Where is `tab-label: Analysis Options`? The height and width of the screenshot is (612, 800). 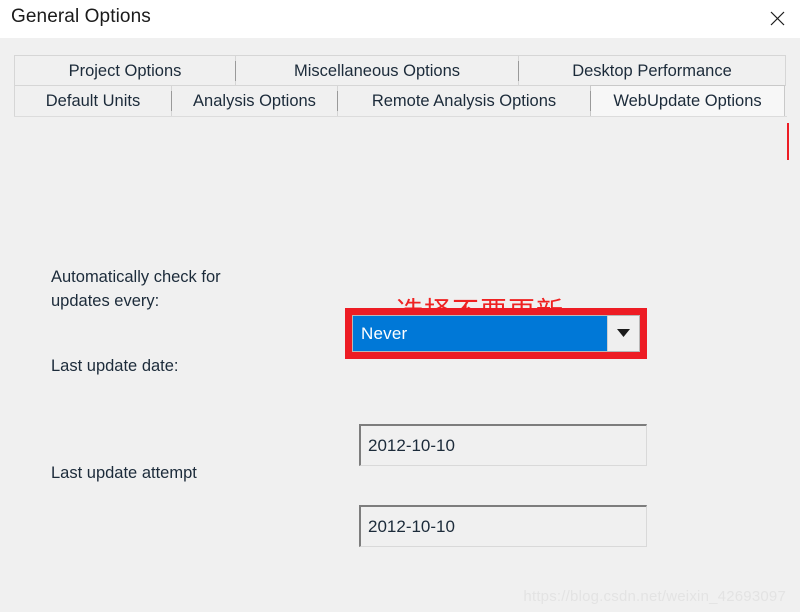 tab-label: Analysis Options is located at coordinates (254, 100).